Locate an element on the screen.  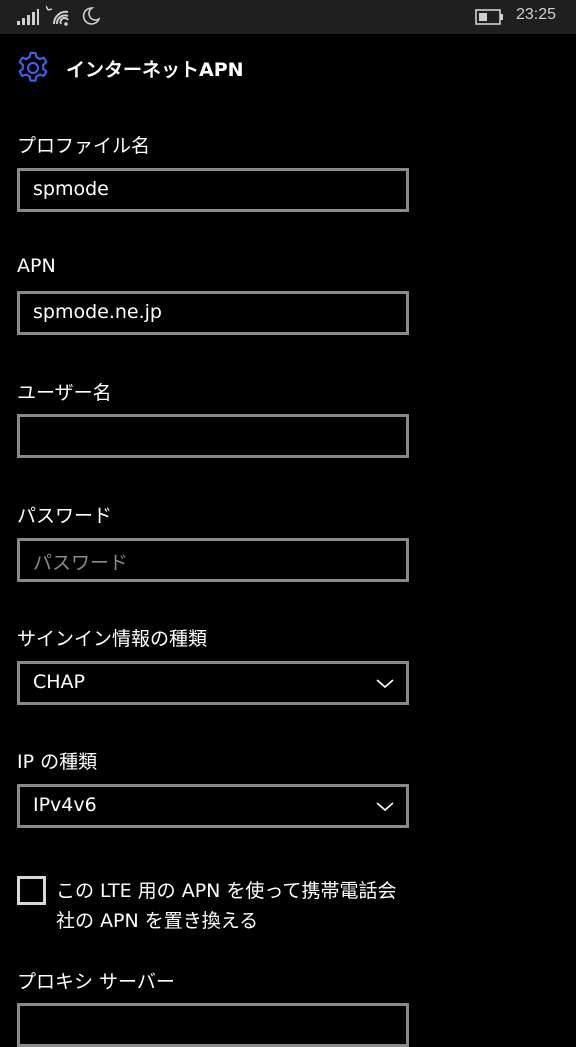
page-header: インターネットAPN is located at coordinates (130, 68).